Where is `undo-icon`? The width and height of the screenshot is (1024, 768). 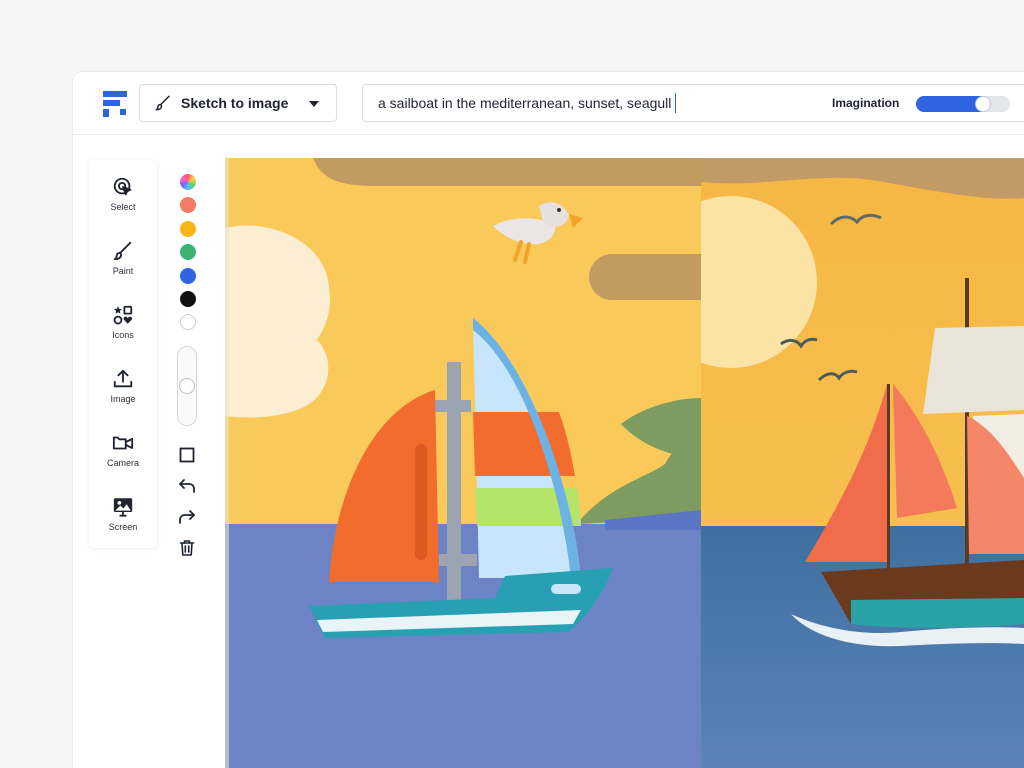 undo-icon is located at coordinates (187, 486).